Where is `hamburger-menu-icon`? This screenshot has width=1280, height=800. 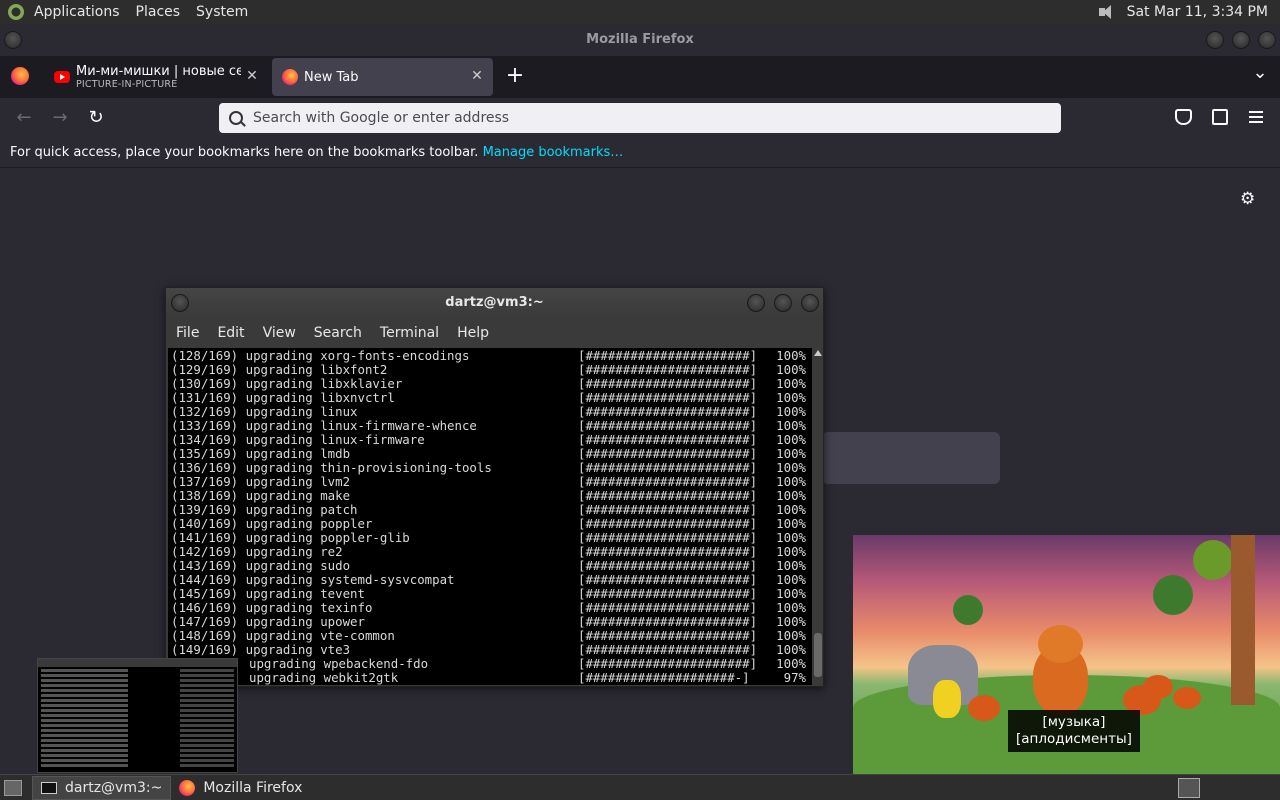
hamburger-menu-icon is located at coordinates (1256, 117).